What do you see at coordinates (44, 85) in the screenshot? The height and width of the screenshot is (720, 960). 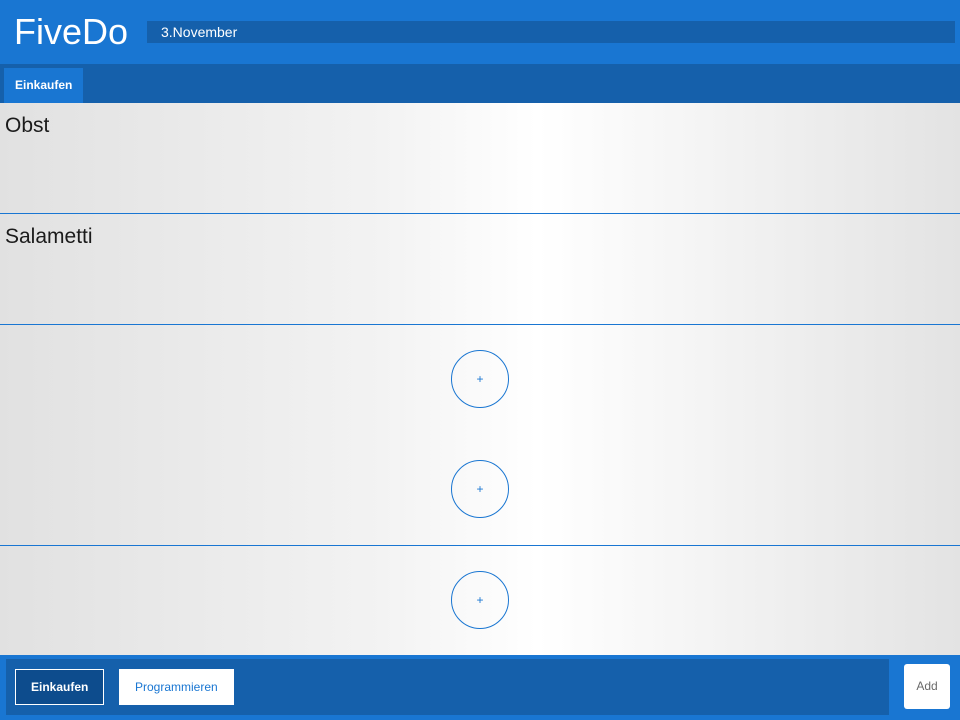 I see `tab-einkaufen: Einkaufen` at bounding box center [44, 85].